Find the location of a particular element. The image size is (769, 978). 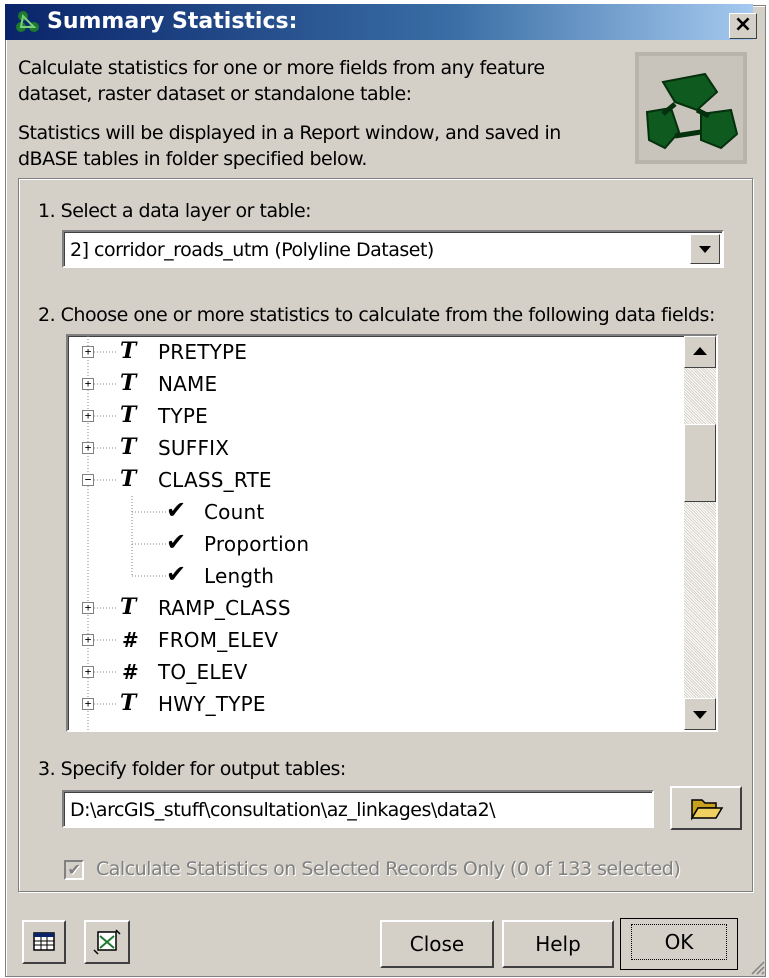

dropdown-button is located at coordinates (705, 249).